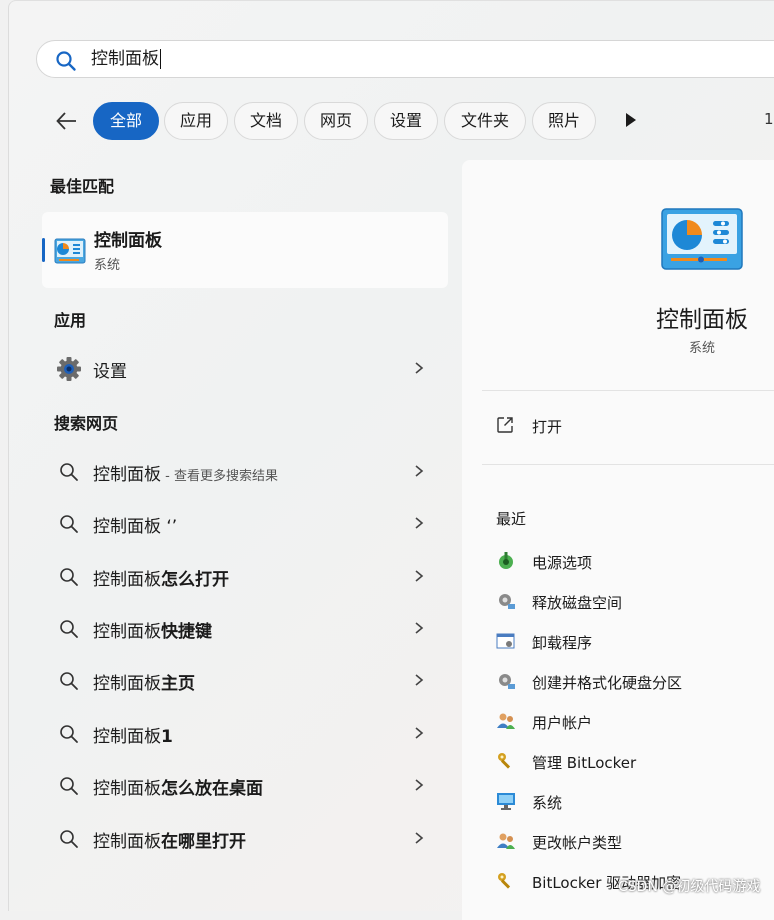  What do you see at coordinates (701, 348) in the screenshot?
I see `preview-subtitle: 系统` at bounding box center [701, 348].